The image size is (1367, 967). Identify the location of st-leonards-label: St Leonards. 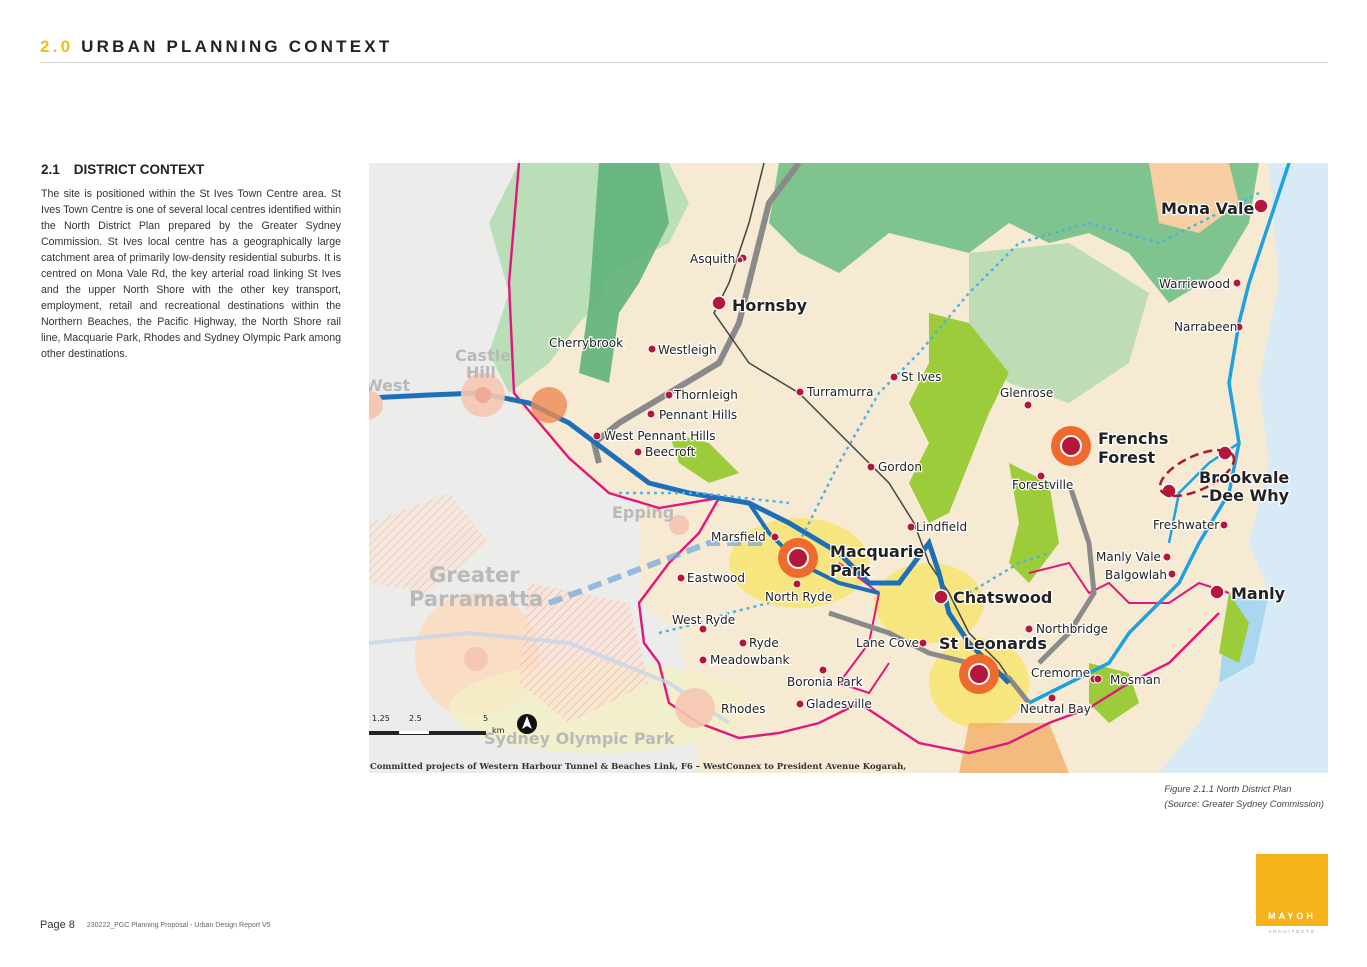
(993, 643).